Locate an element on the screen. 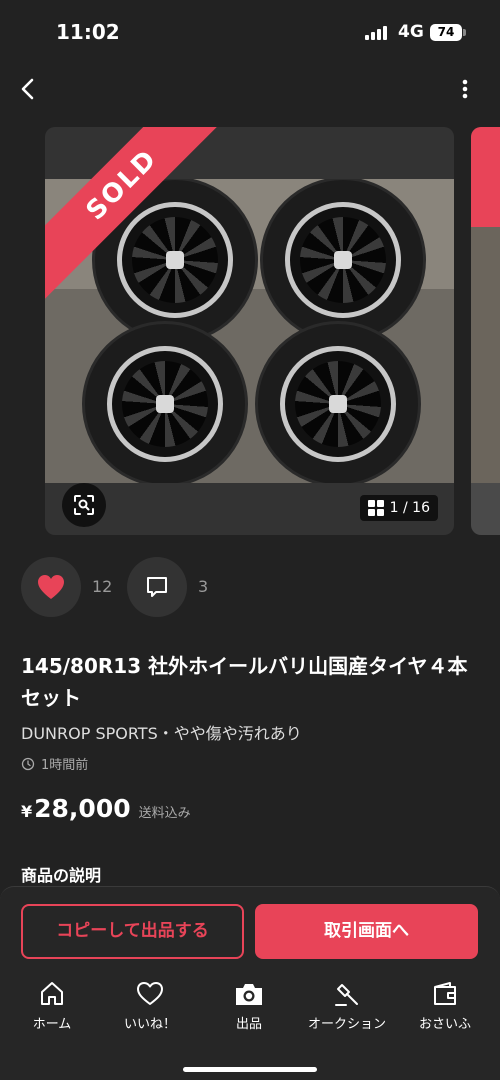 This screenshot has width=500, height=1080. status-bar: 11:02 4G 74 is located at coordinates (250, 32).